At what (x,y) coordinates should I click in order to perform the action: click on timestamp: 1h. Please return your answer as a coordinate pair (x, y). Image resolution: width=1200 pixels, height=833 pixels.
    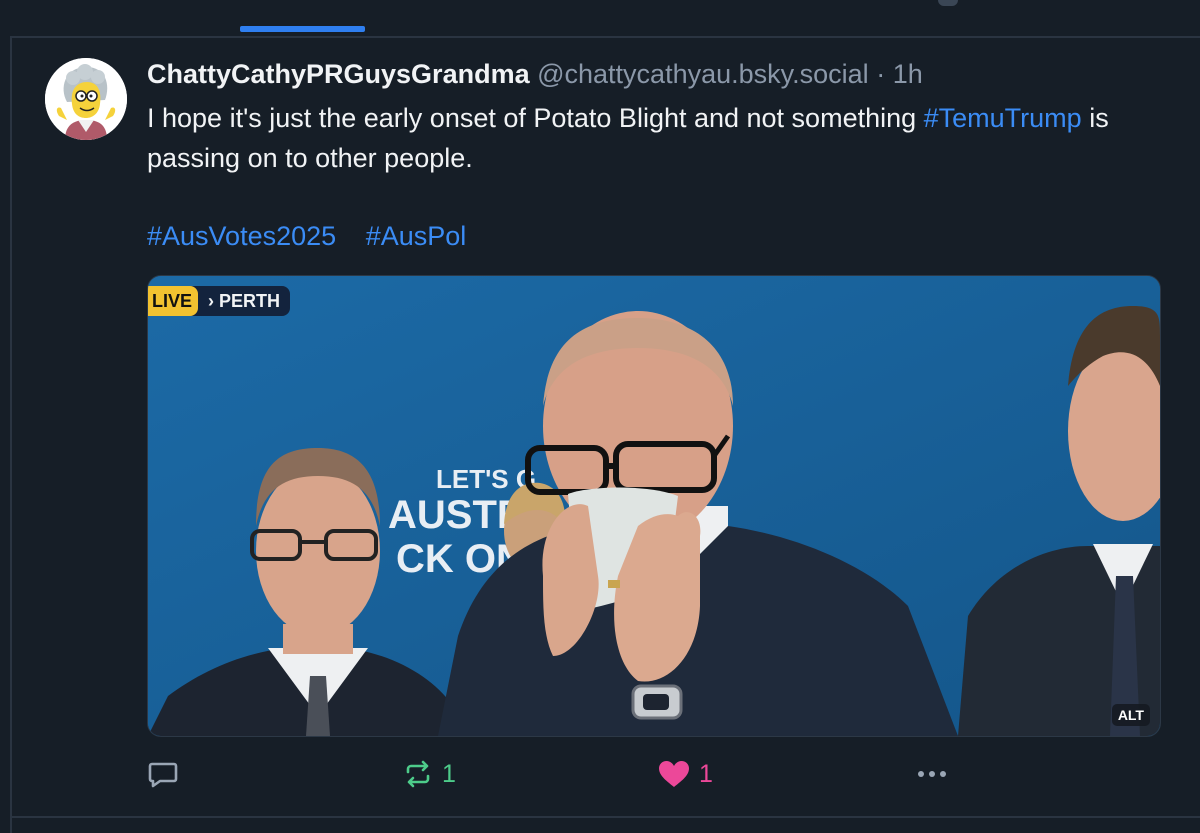
    Looking at the image, I should click on (908, 74).